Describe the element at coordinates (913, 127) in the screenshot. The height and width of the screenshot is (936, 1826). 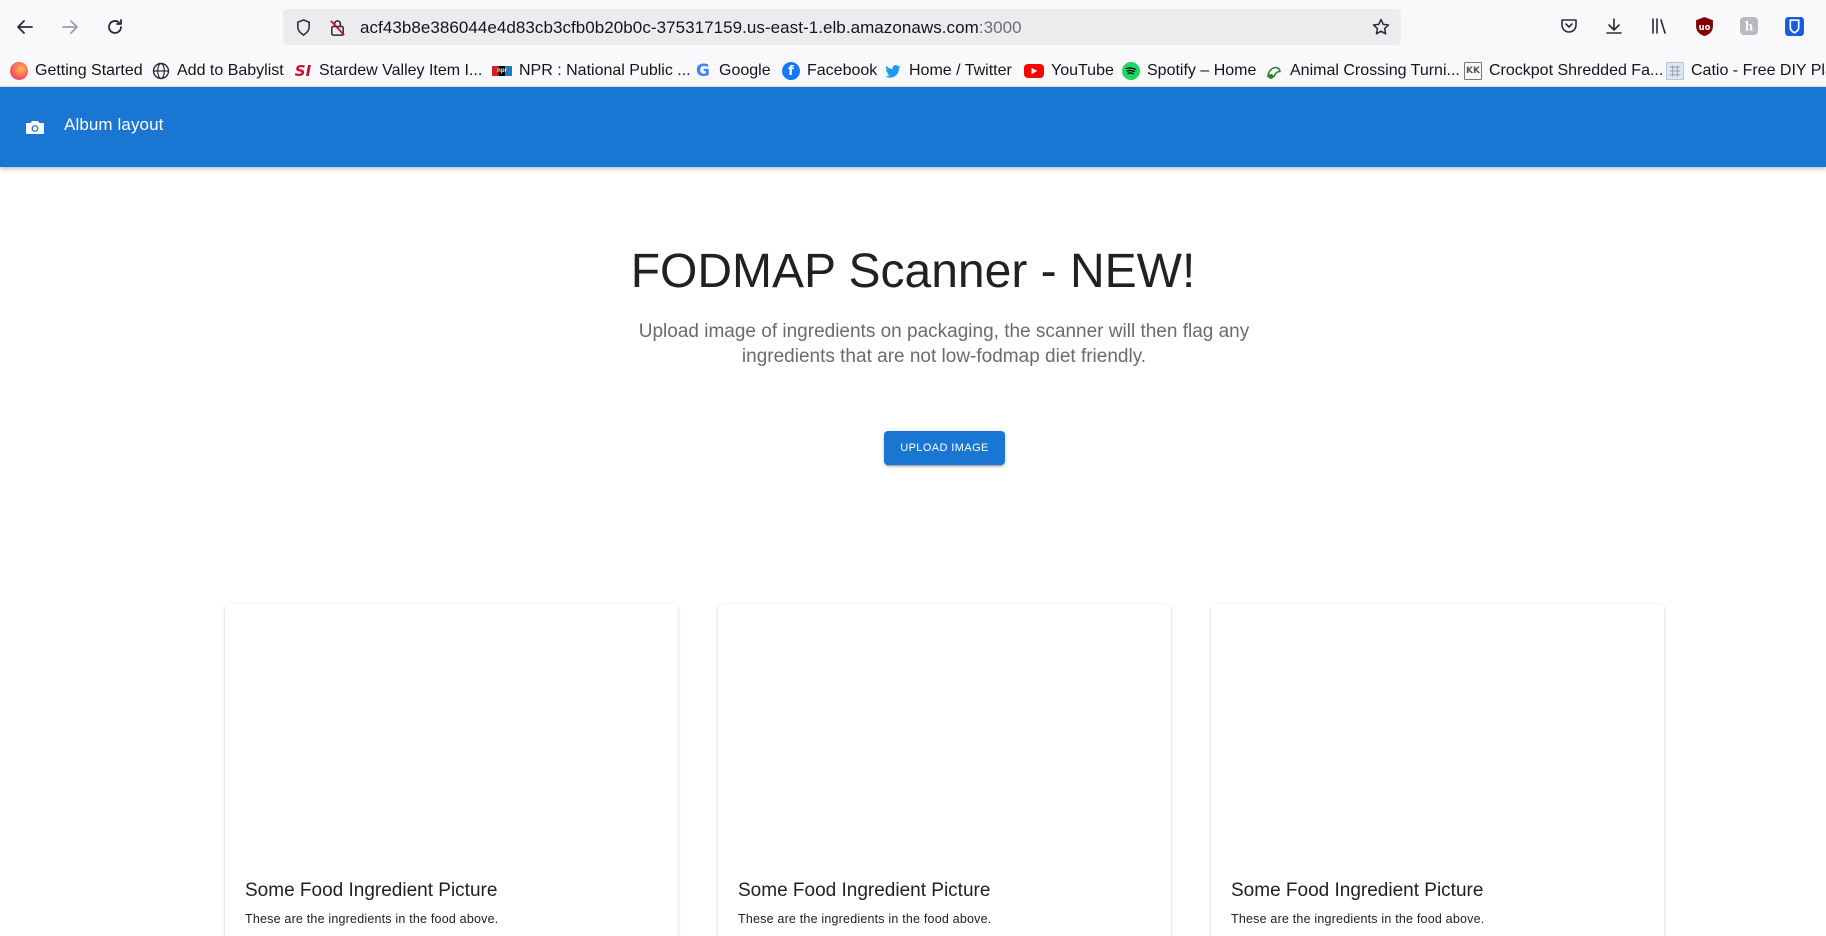
I see `app-bar: Album layout` at that location.